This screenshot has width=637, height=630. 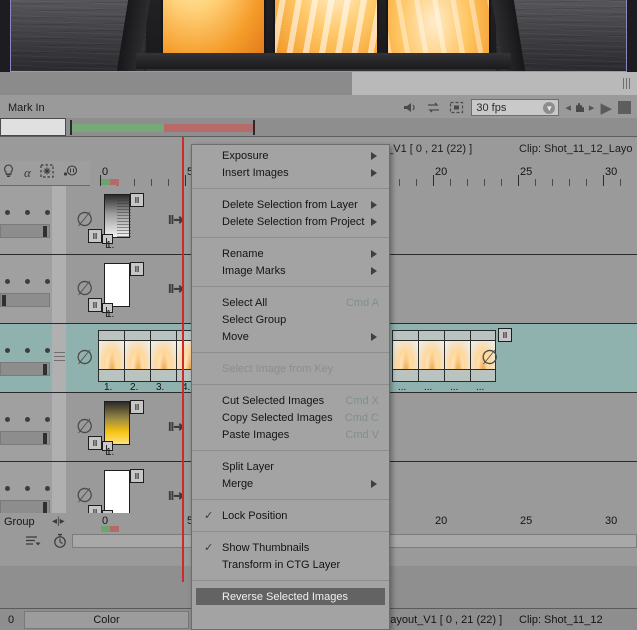 I want to click on fps-select: 30 fps ▼, so click(x=515, y=107).